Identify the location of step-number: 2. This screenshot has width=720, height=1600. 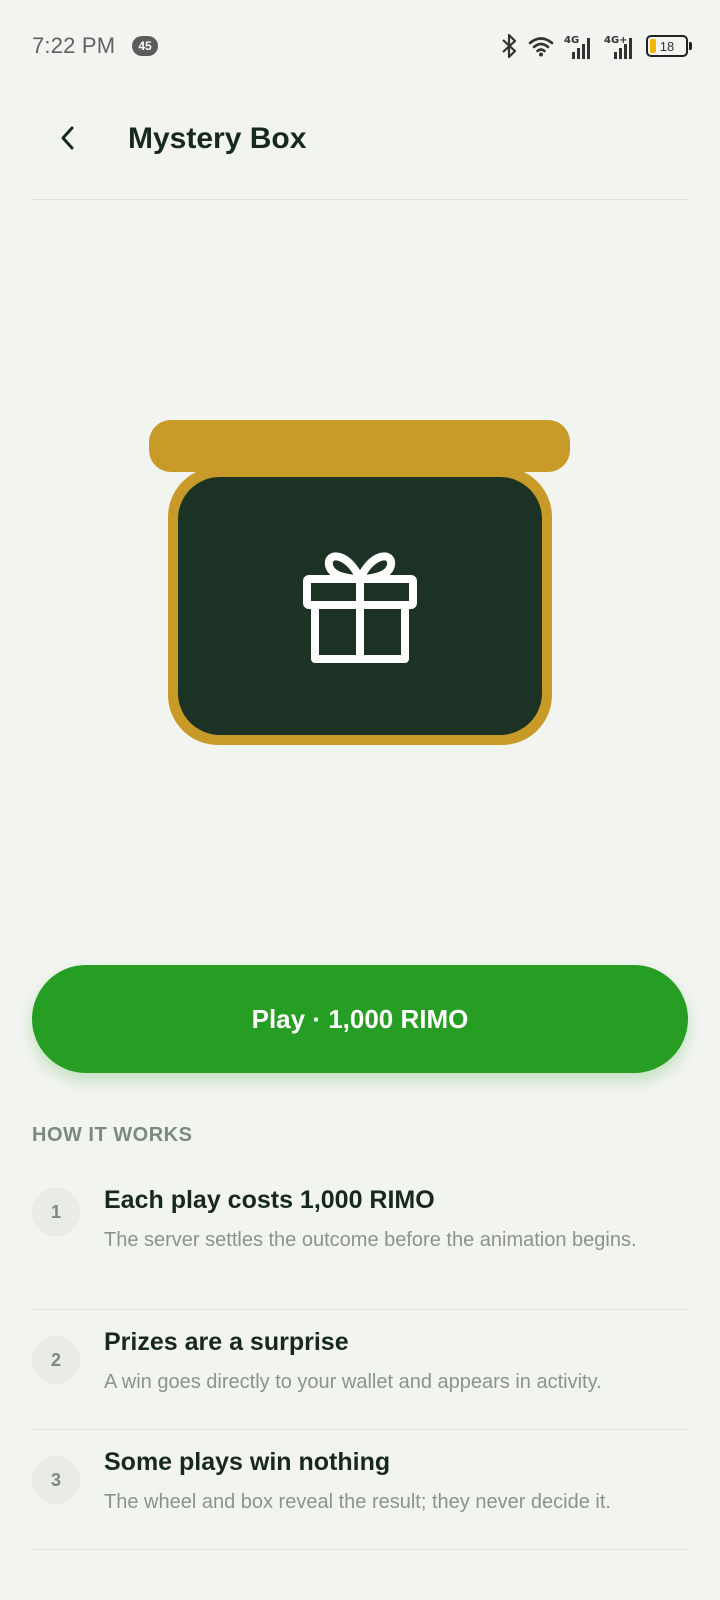
(56, 1360).